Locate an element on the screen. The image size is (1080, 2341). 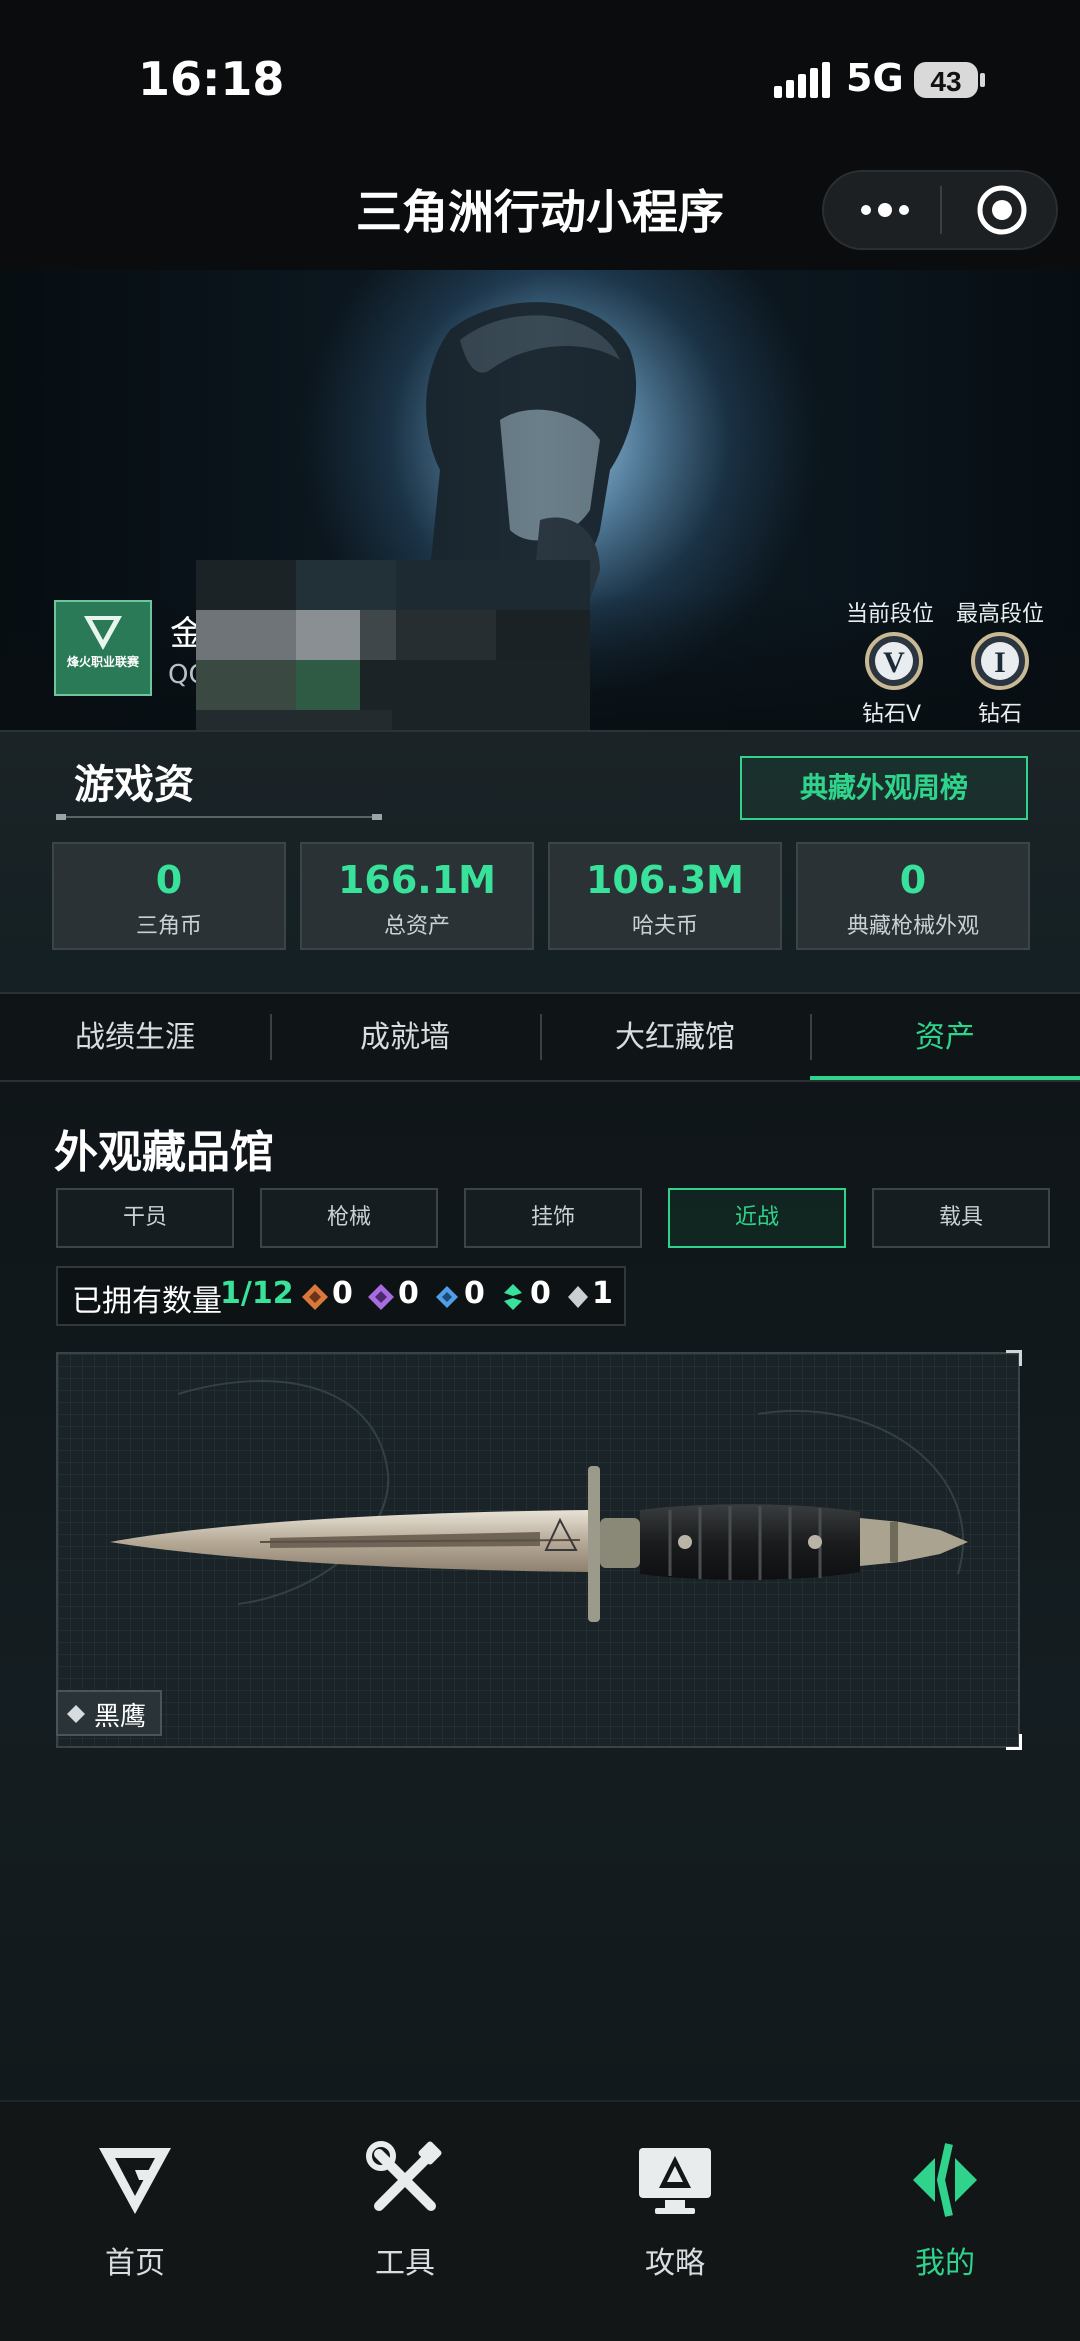
stat-value: 166.1M is located at coordinates (416, 880).